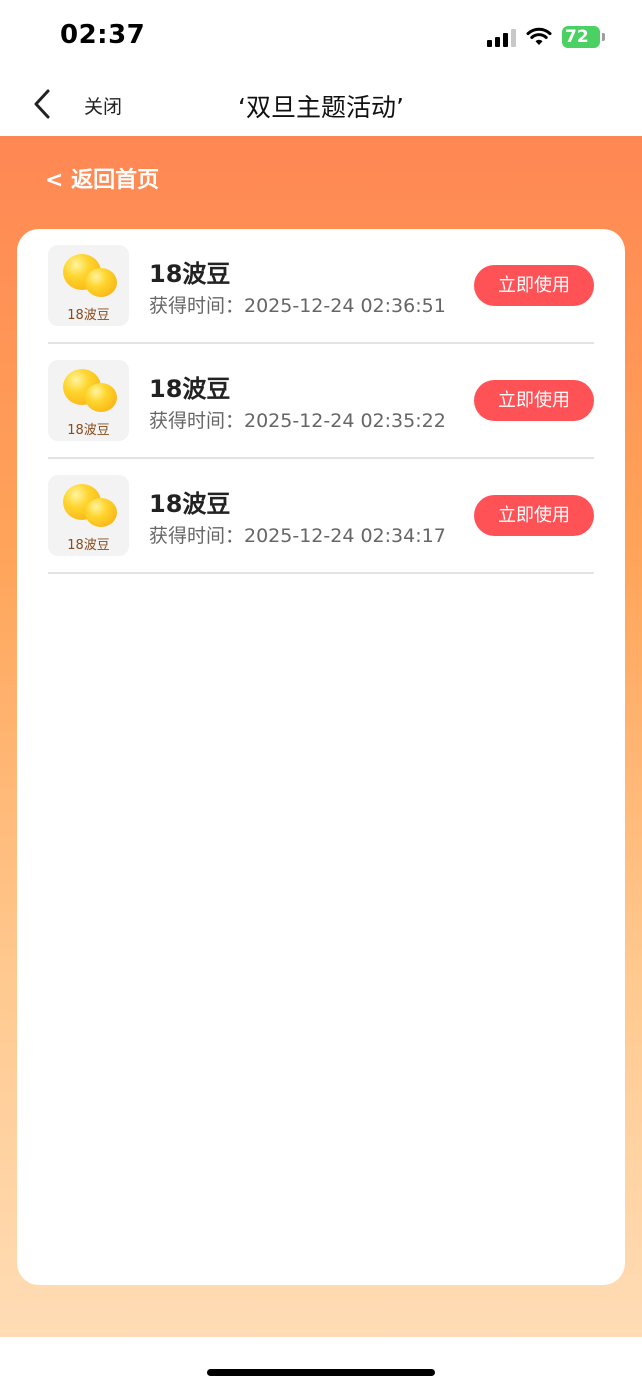  I want to click on wifi-icon, so click(539, 36).